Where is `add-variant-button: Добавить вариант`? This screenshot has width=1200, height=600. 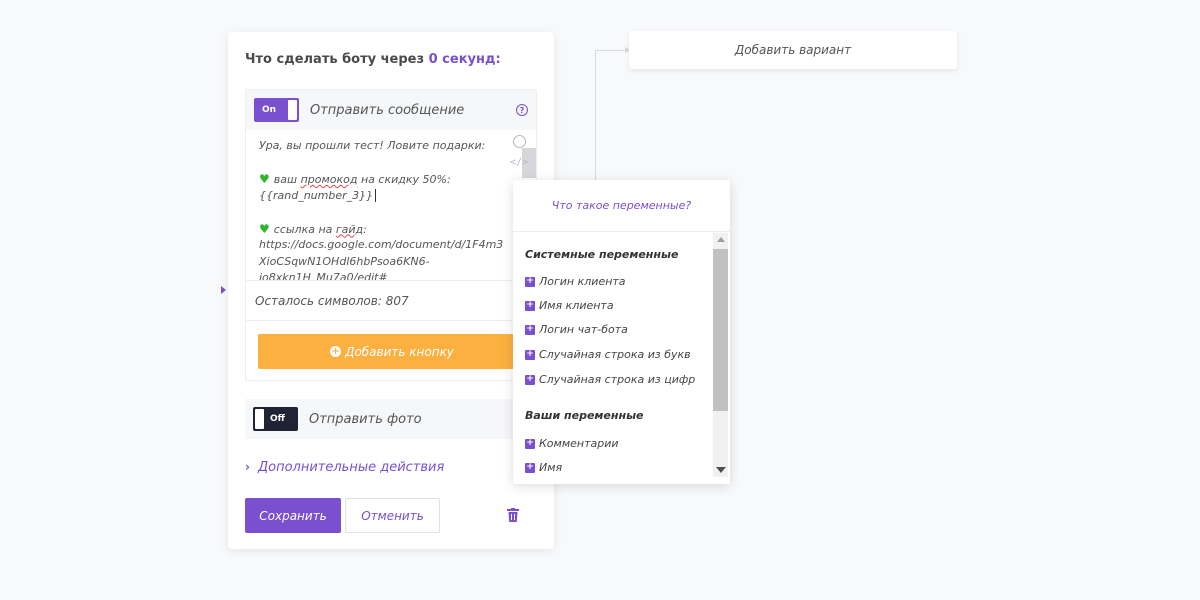
add-variant-button: Добавить вариант is located at coordinates (793, 50).